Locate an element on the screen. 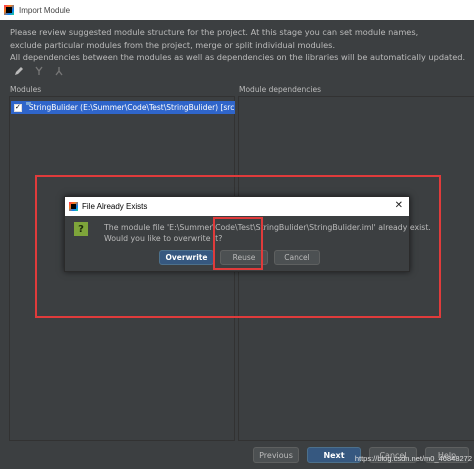  module-dependencies-label: Module dependencies is located at coordinates (280, 89).